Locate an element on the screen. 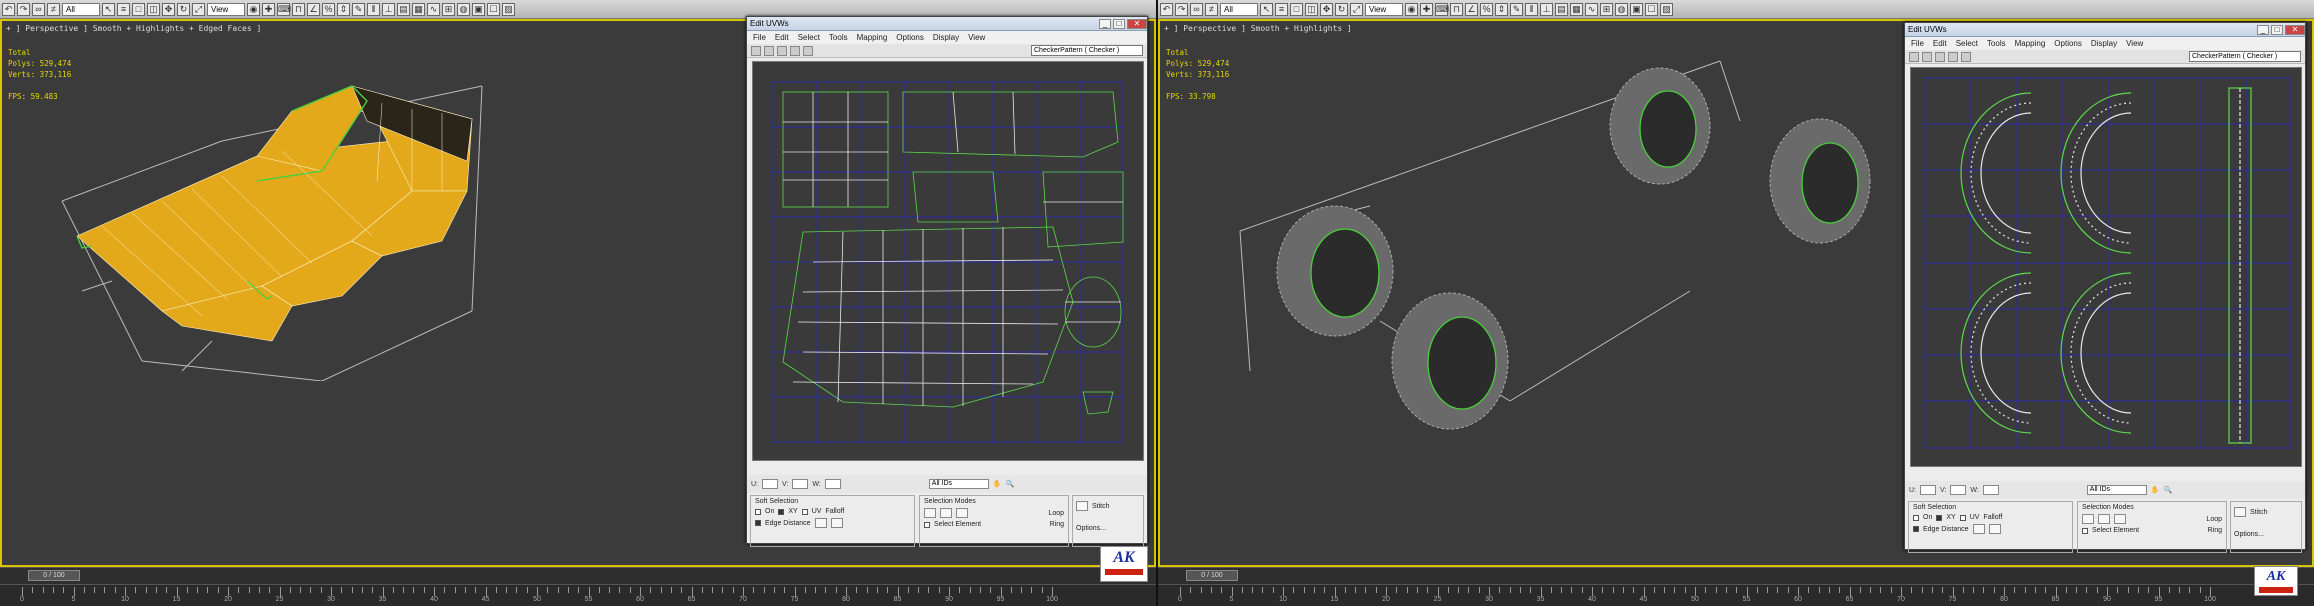  layer-icon: ▤ is located at coordinates (1561, 9).